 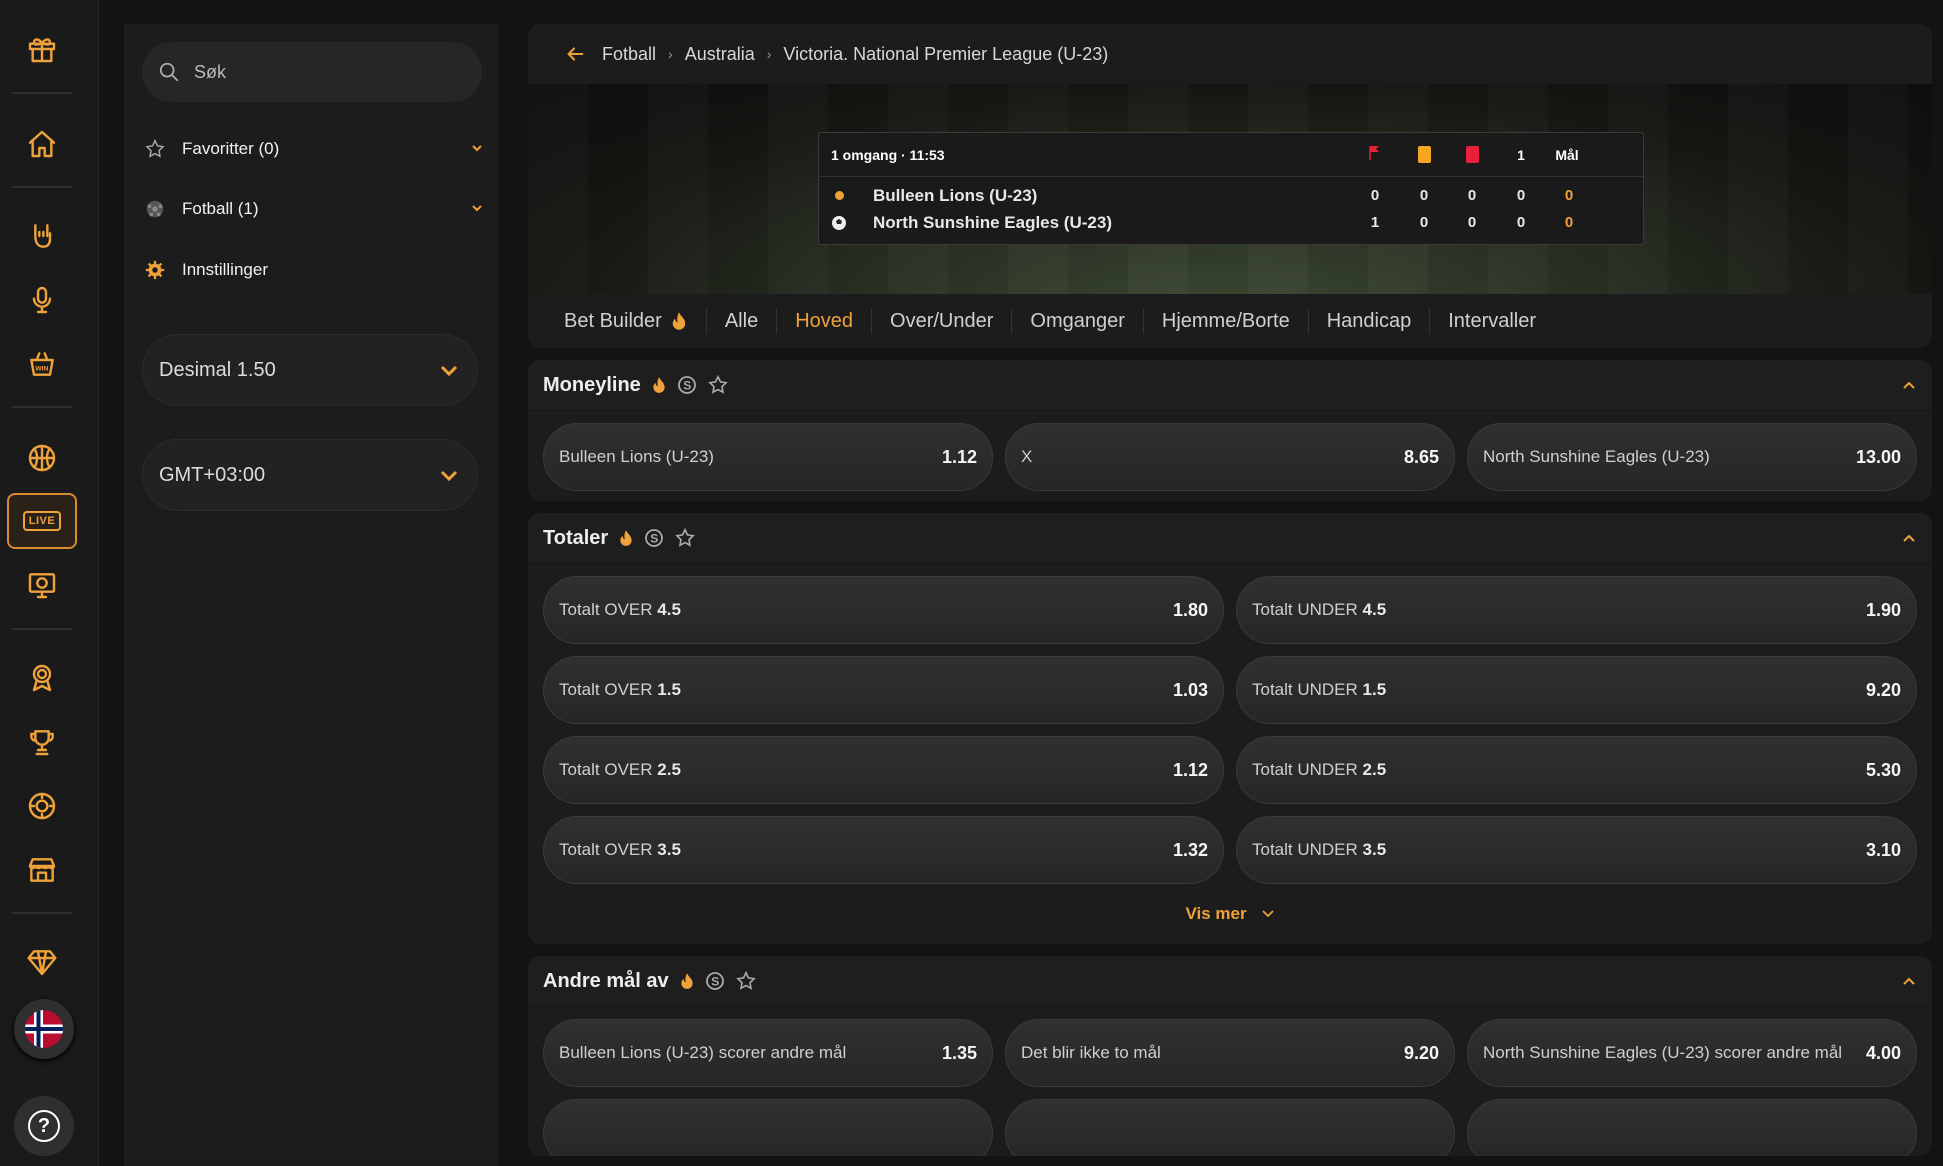 I want to click on timezone-select: GMT+03:00, so click(x=310, y=475).